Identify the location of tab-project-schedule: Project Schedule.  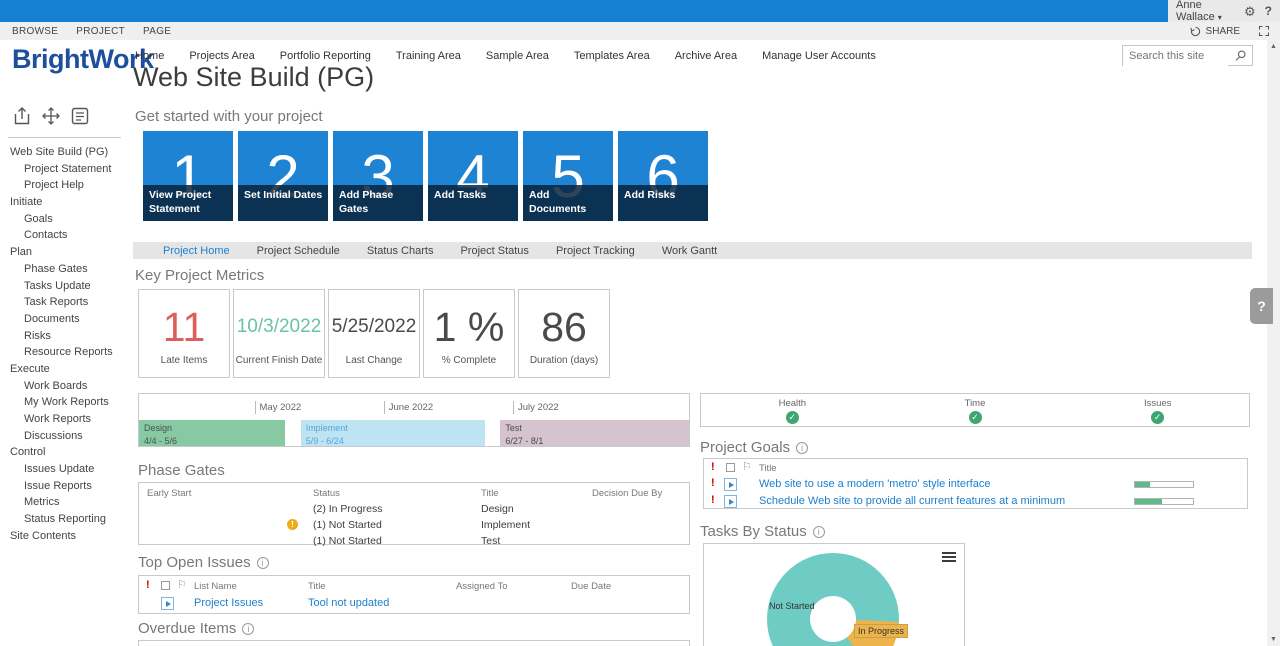
(298, 251).